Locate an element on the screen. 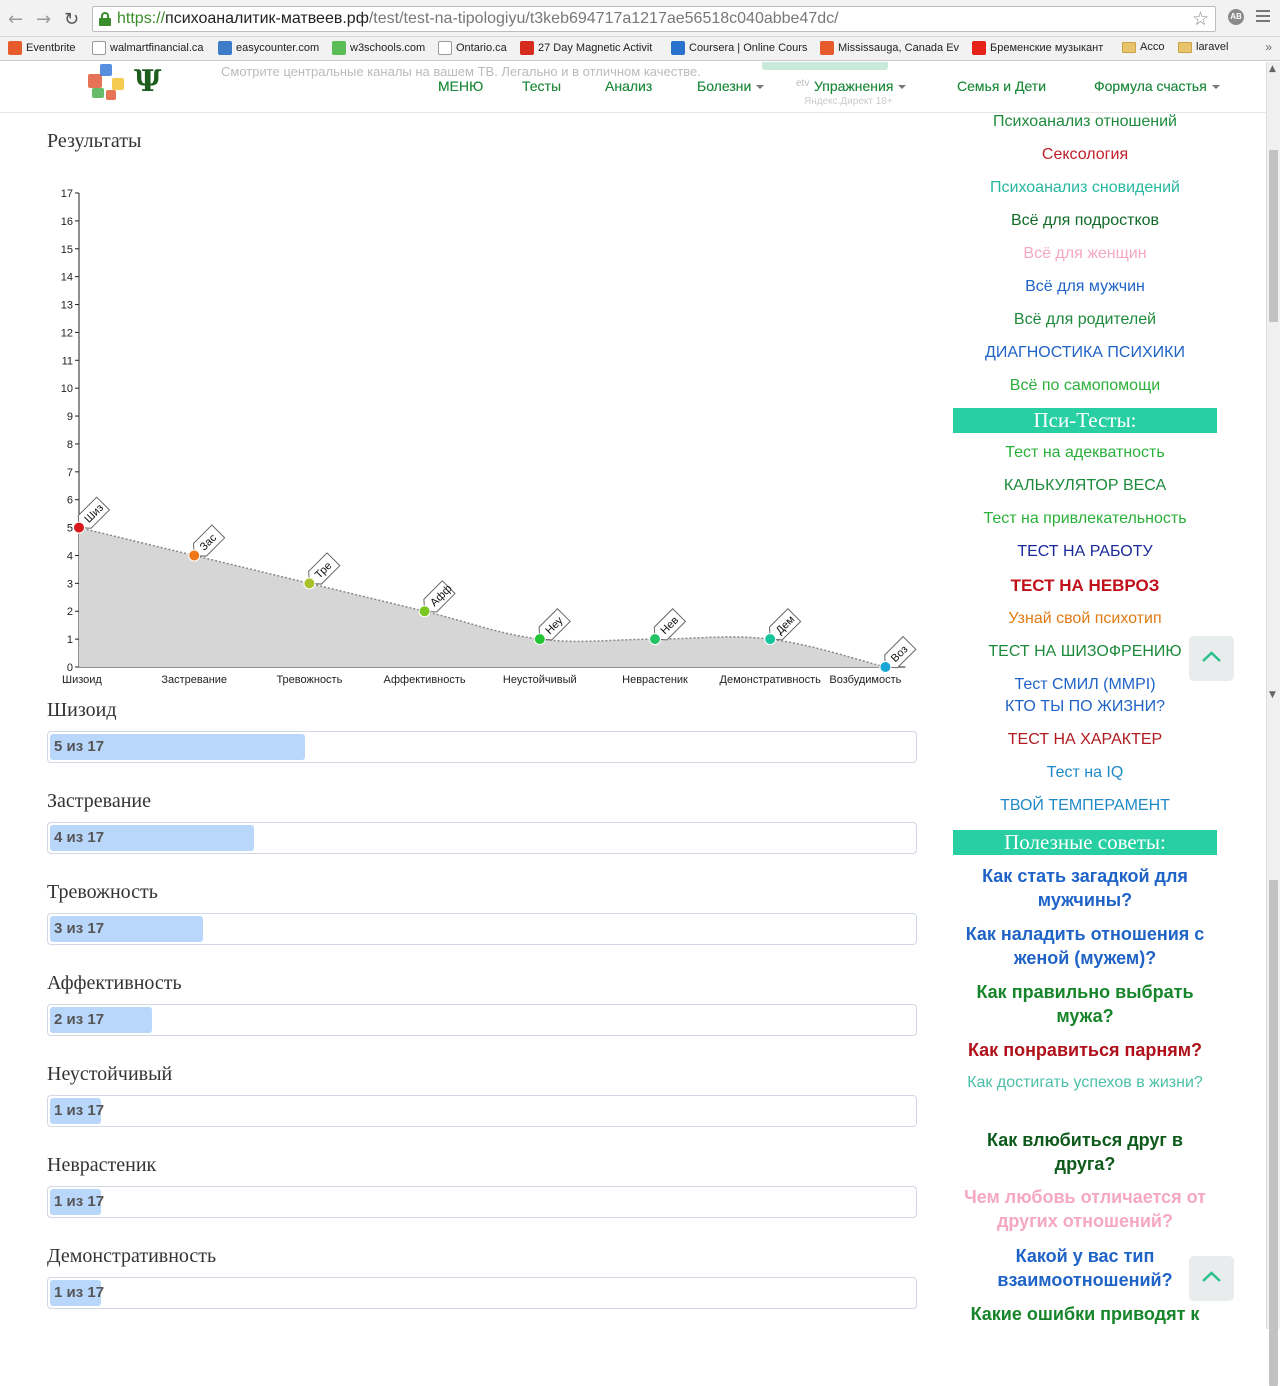  bookmark-item: Mississauga, Canada Ev is located at coordinates (889, 48).